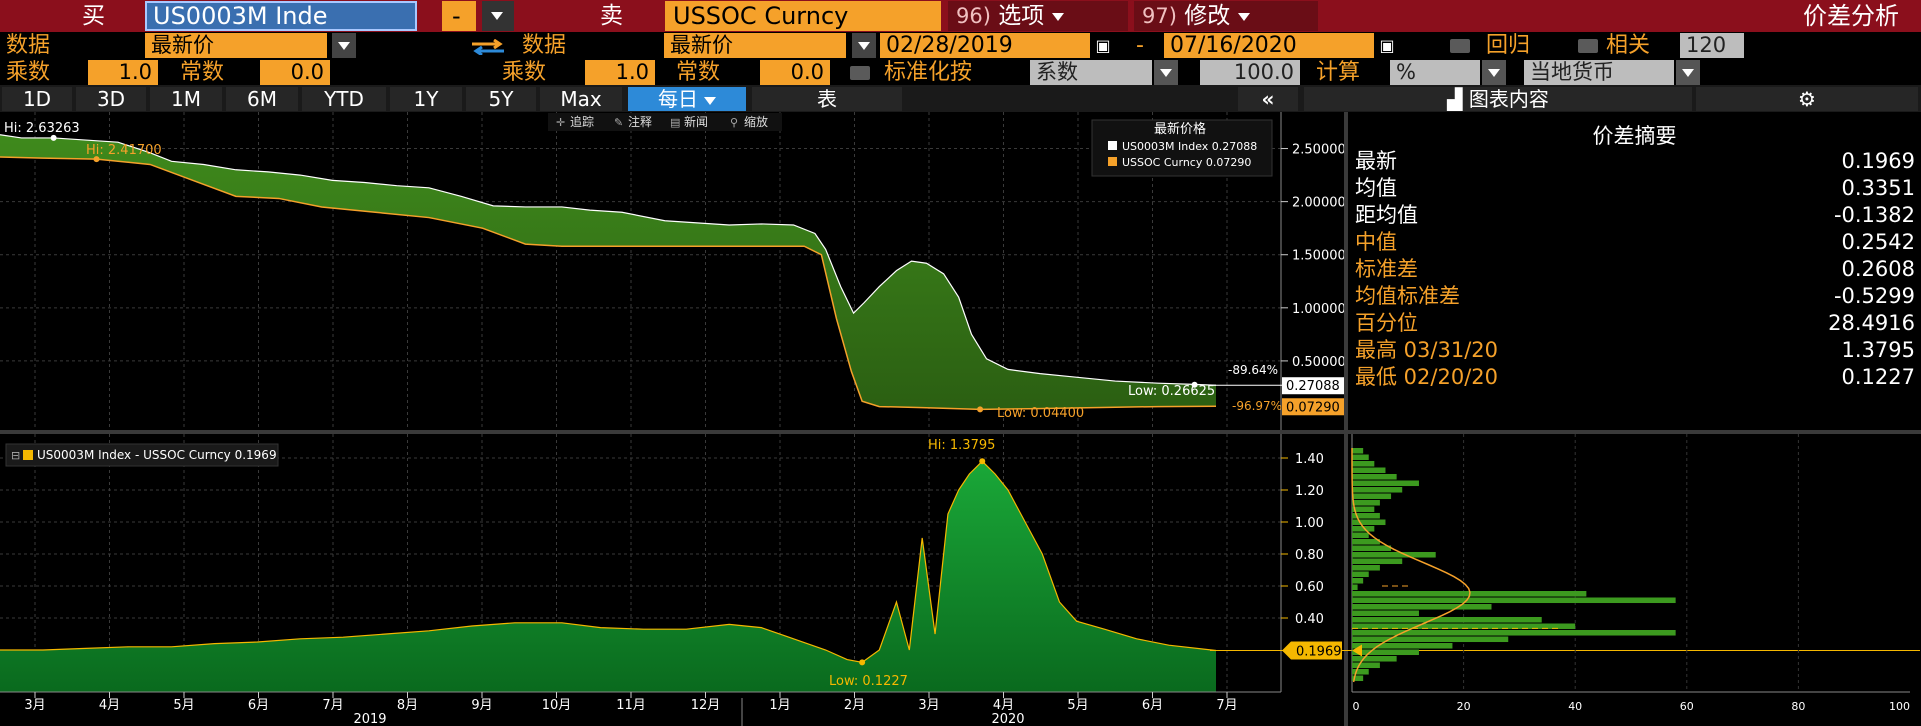  What do you see at coordinates (488, 47) in the screenshot?
I see `swap-icon` at bounding box center [488, 47].